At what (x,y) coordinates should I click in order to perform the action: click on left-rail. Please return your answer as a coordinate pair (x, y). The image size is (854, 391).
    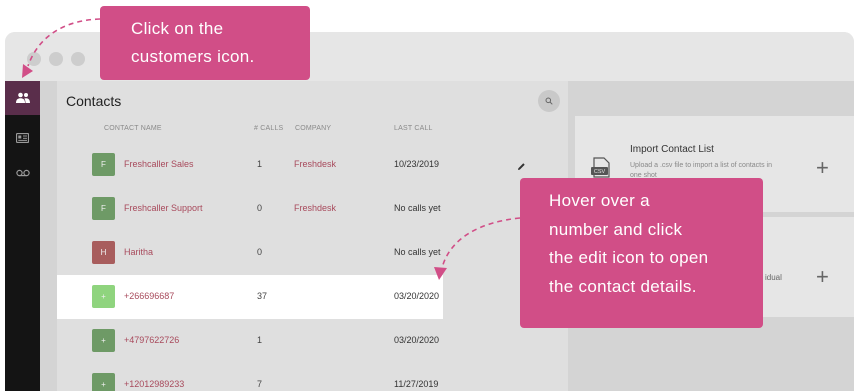
    Looking at the image, I should click on (22, 236).